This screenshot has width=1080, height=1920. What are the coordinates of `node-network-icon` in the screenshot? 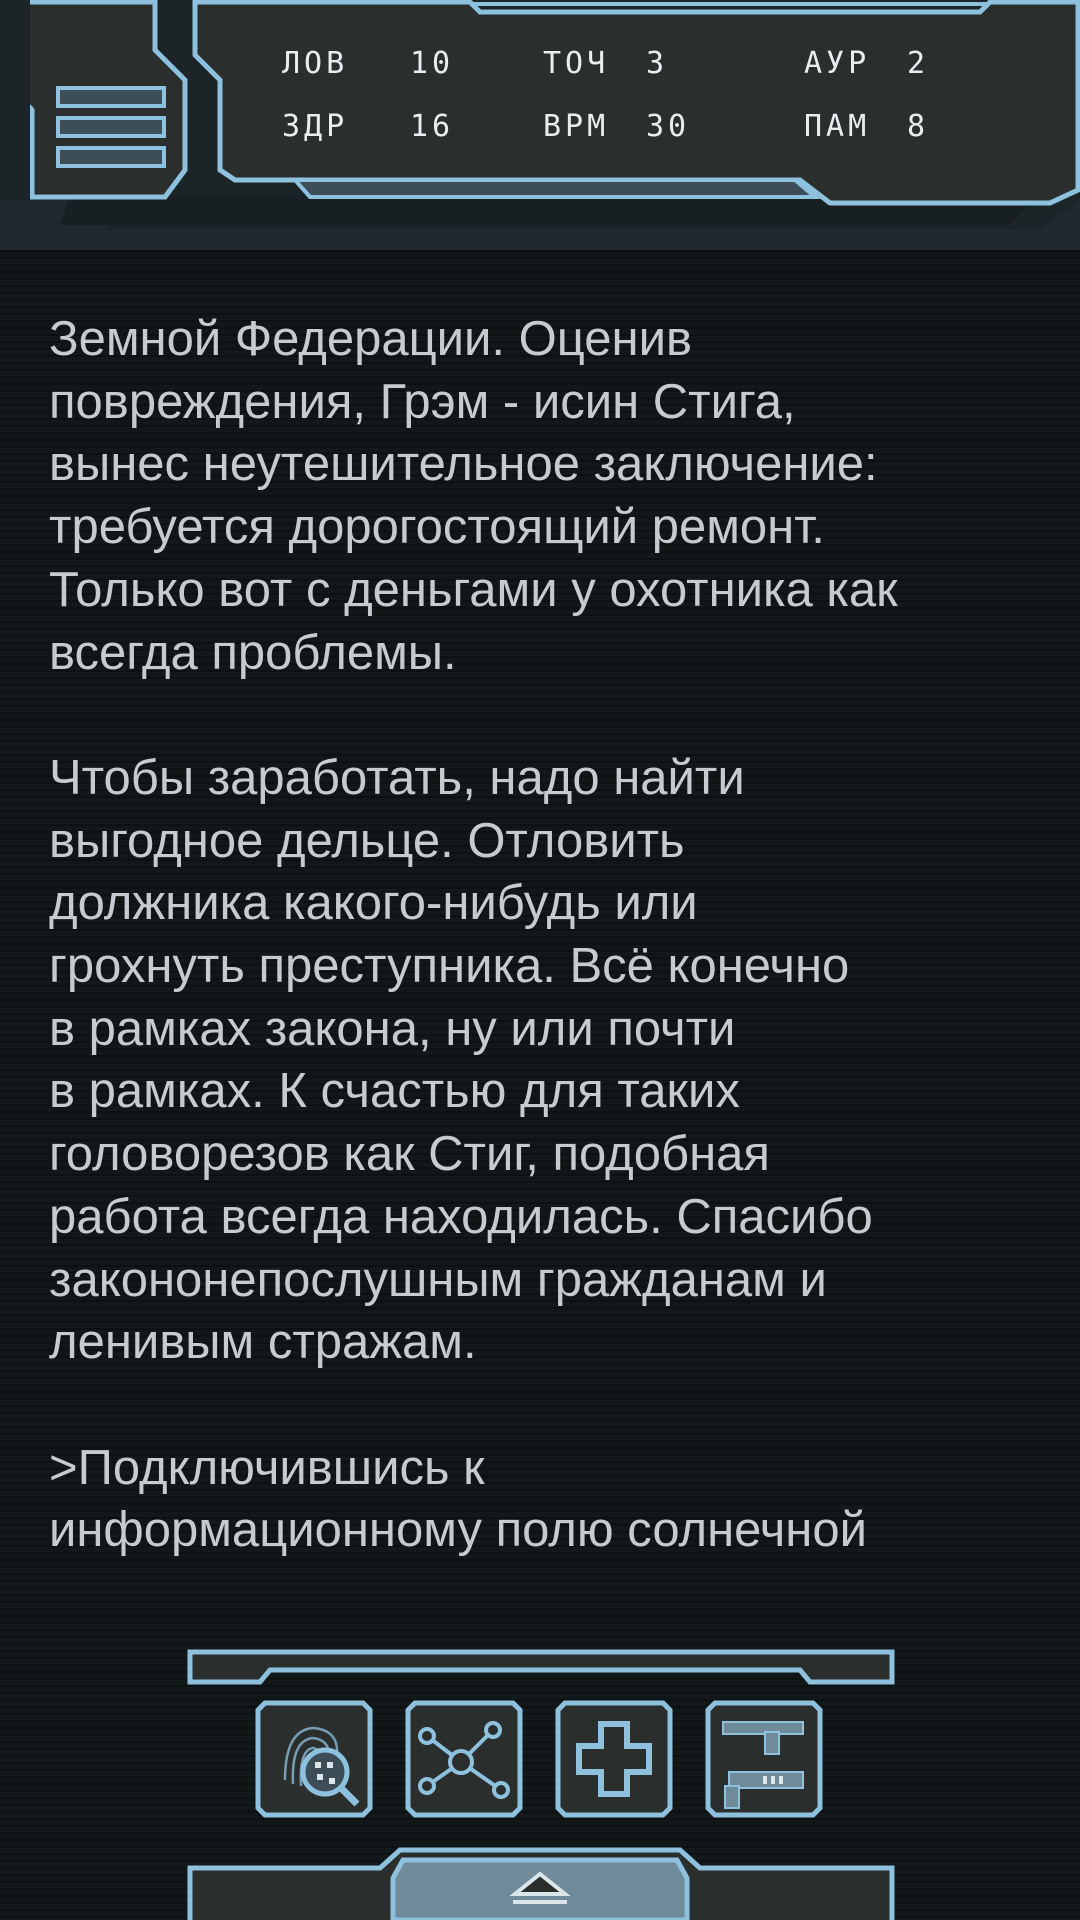 It's located at (464, 1759).